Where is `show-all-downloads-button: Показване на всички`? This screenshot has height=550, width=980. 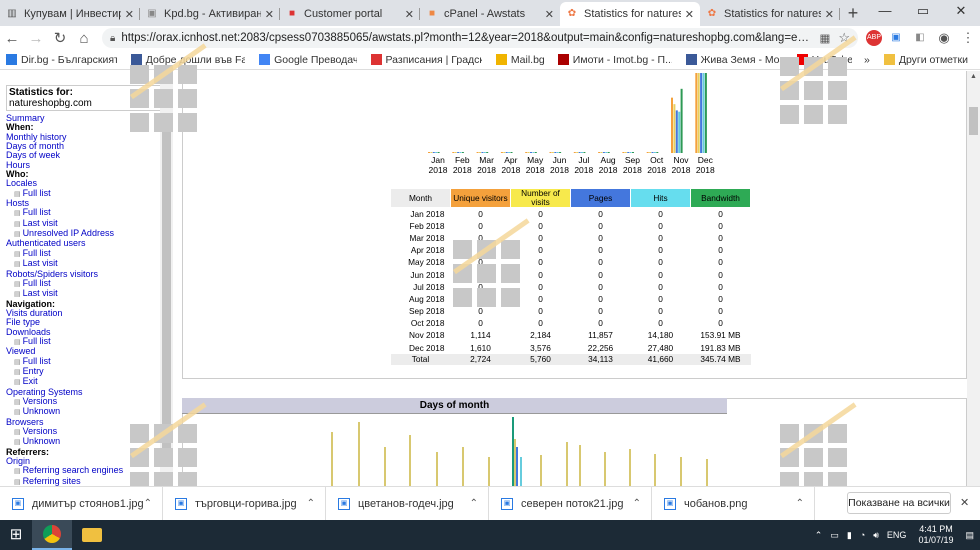 show-all-downloads-button: Показване на всички is located at coordinates (899, 503).